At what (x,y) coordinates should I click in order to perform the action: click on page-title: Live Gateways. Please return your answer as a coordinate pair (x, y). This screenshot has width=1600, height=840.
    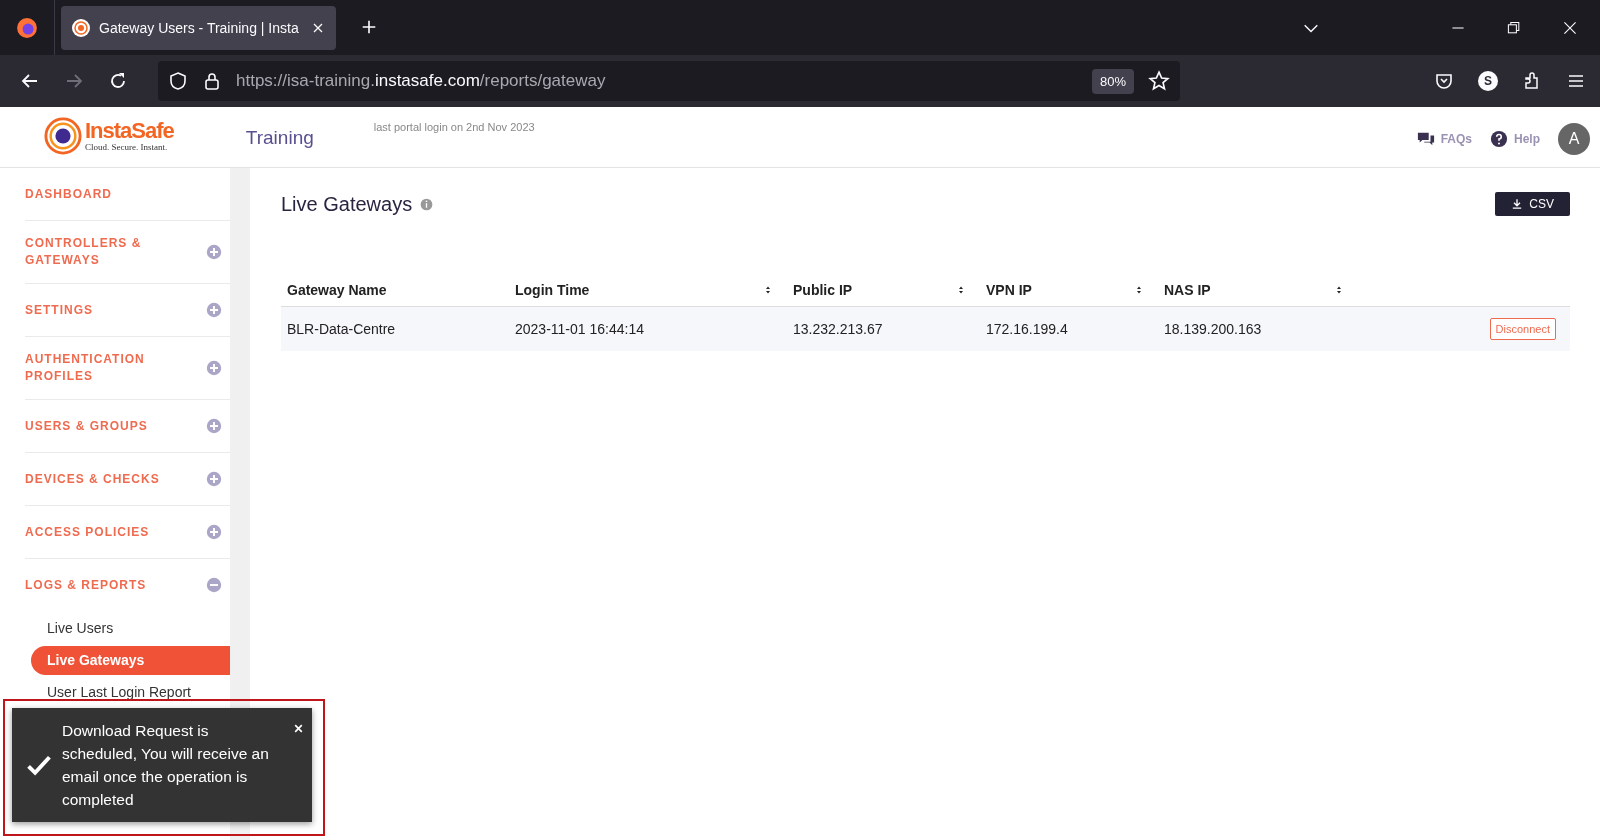
    Looking at the image, I should click on (347, 204).